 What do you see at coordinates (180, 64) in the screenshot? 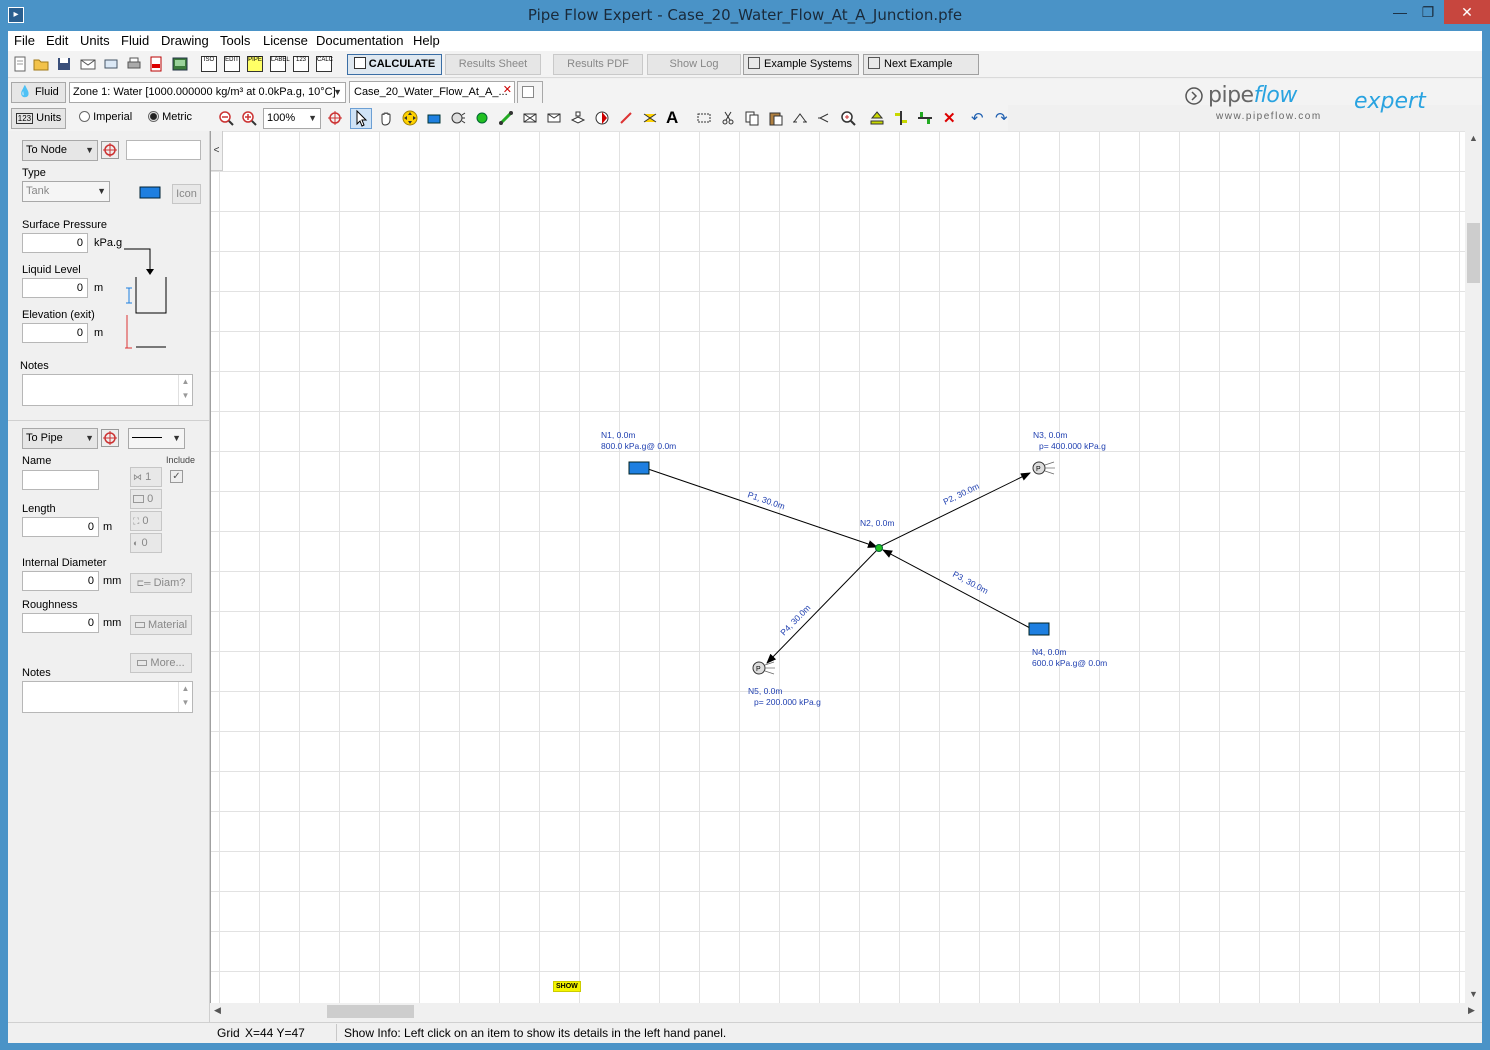
I see `image-export-icon` at bounding box center [180, 64].